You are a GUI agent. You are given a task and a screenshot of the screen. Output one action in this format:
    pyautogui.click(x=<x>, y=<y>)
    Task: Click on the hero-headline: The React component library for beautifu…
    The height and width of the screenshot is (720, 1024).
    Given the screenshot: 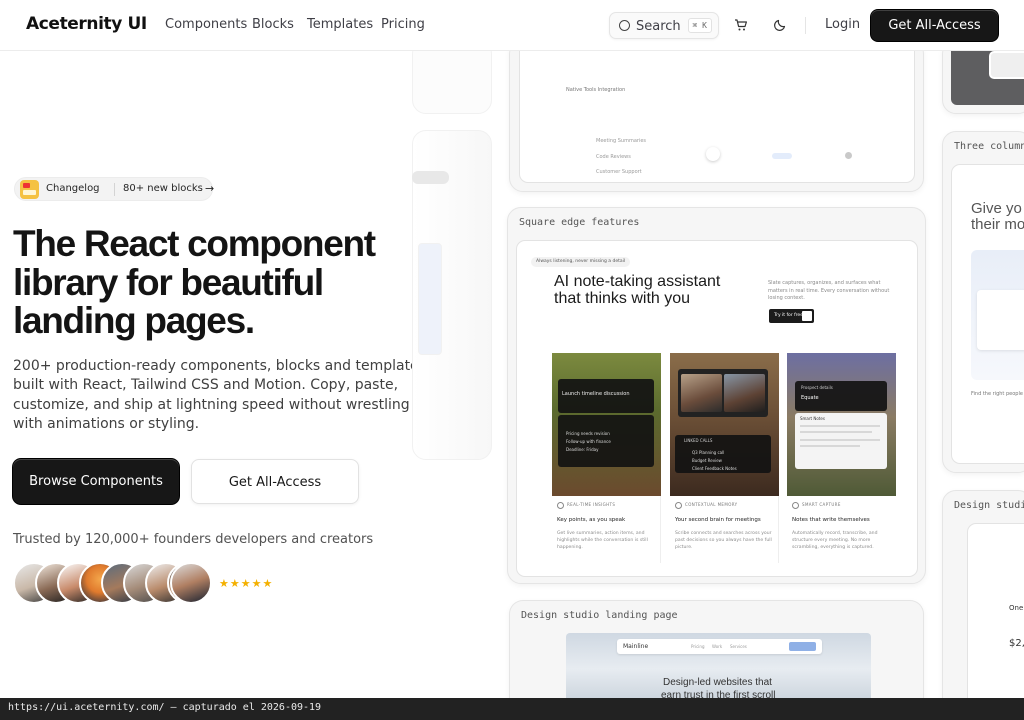 What is the action you would take?
    pyautogui.click(x=194, y=282)
    